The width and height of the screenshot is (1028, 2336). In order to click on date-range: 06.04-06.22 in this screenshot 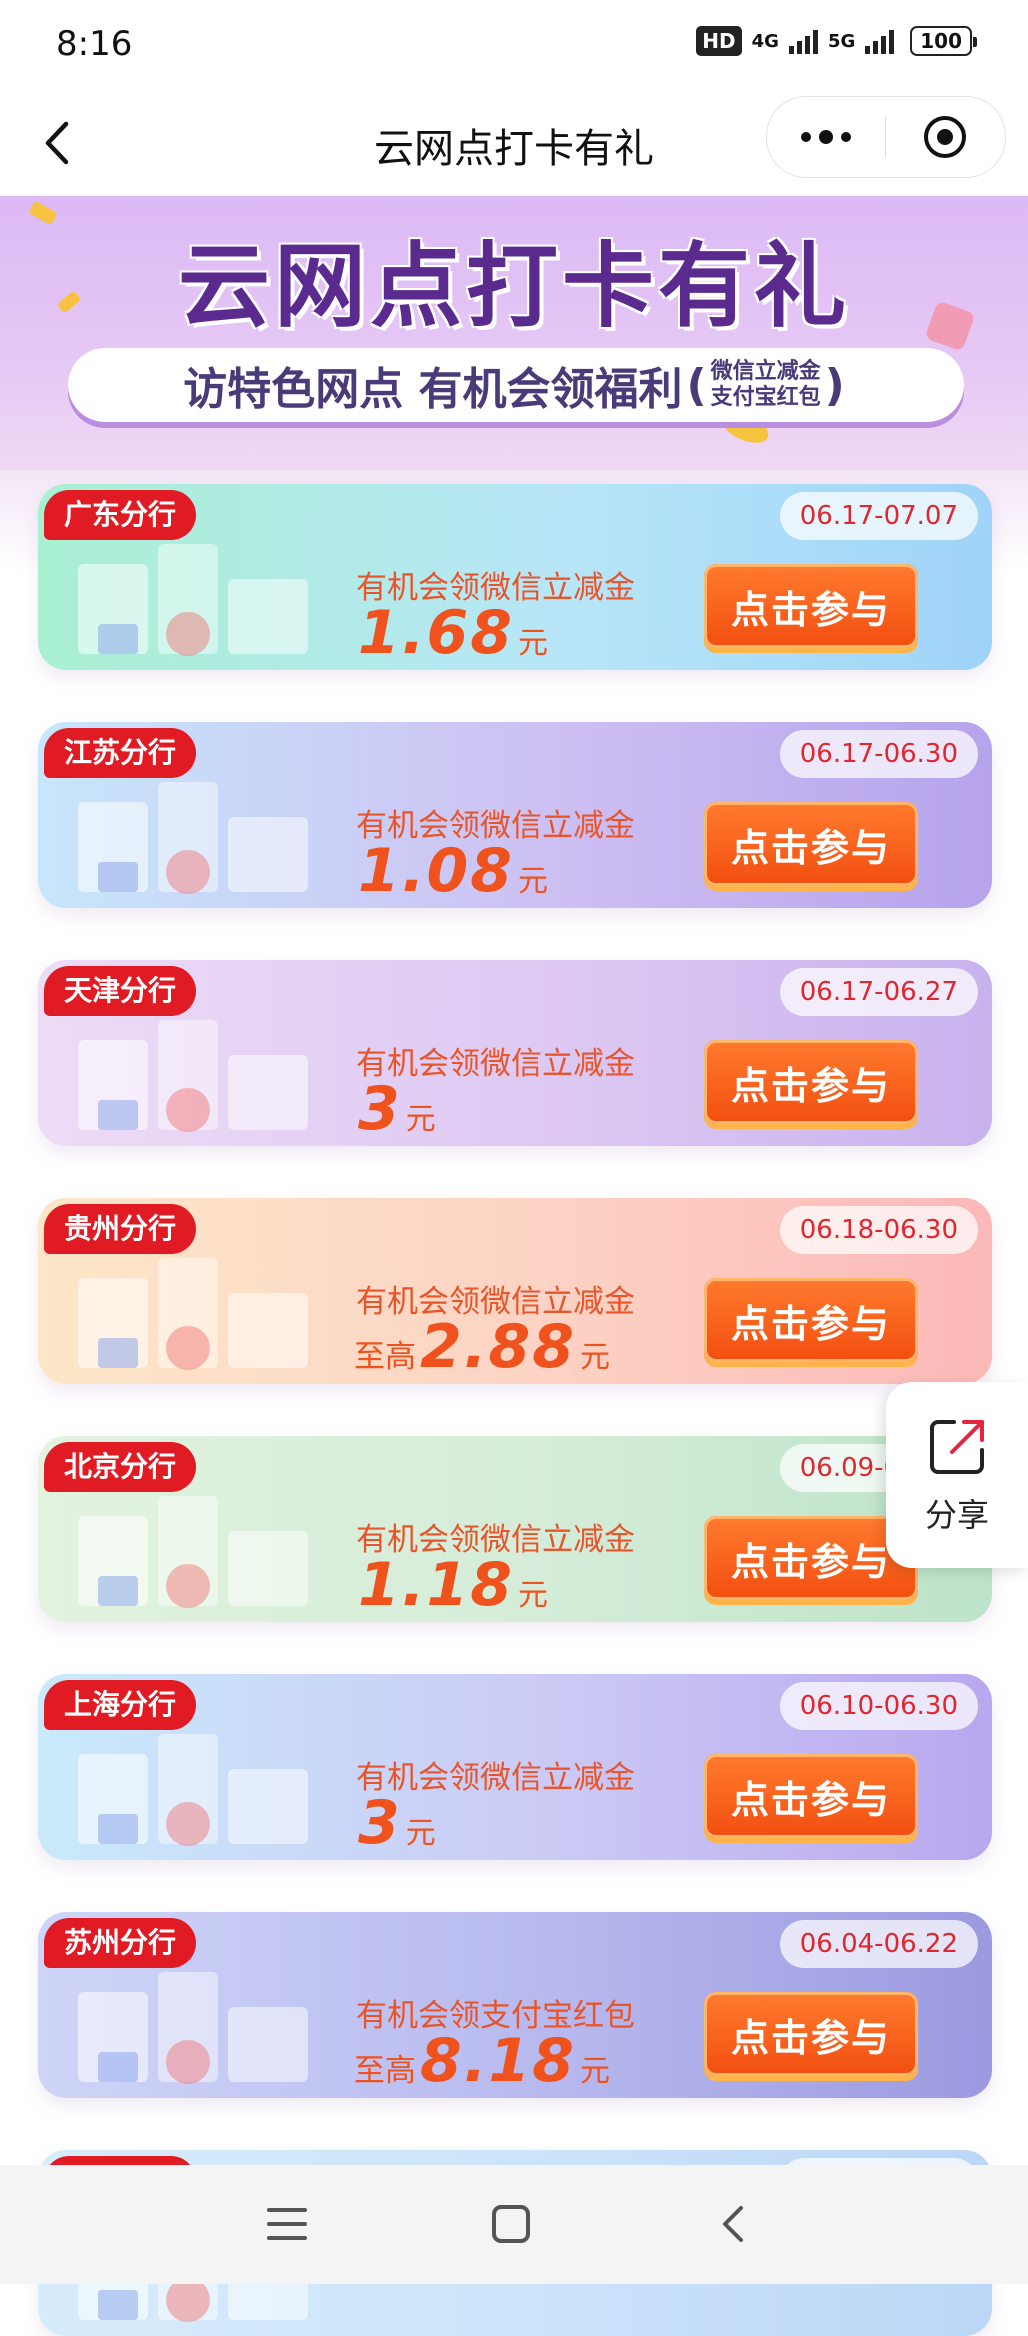, I will do `click(878, 1944)`.